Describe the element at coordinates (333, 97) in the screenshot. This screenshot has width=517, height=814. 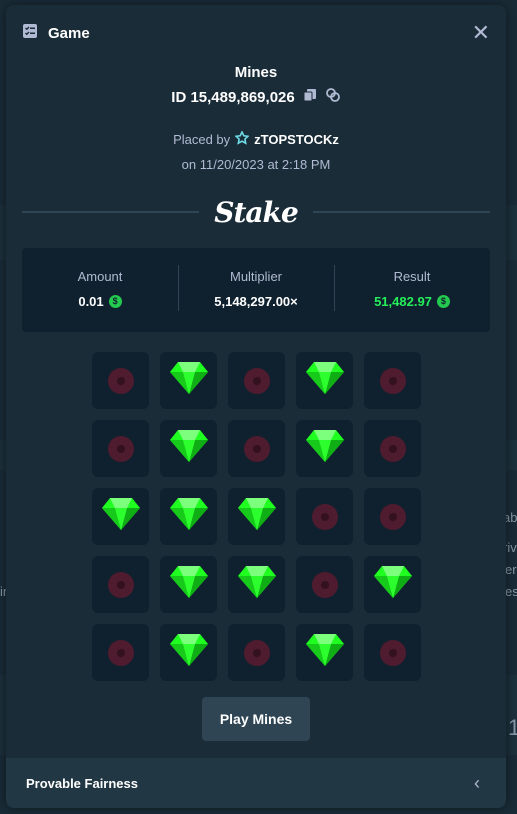
I see `link-icon` at that location.